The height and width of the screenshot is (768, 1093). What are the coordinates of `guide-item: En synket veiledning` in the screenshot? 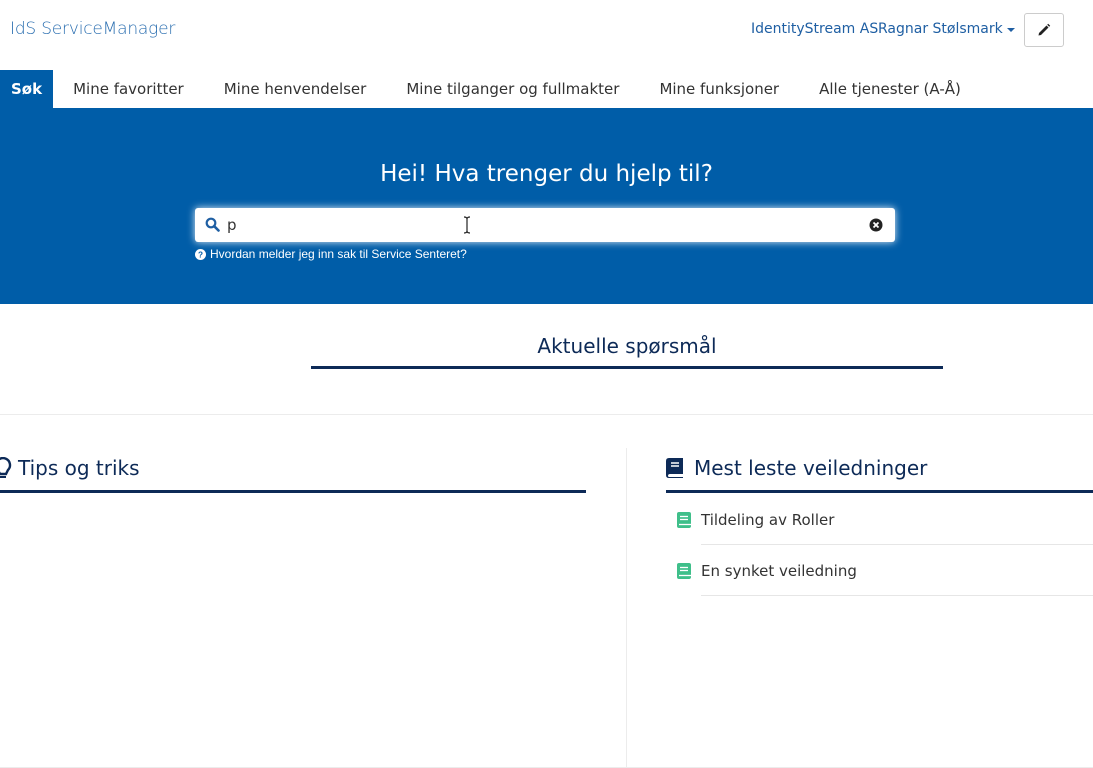 It's located at (884, 570).